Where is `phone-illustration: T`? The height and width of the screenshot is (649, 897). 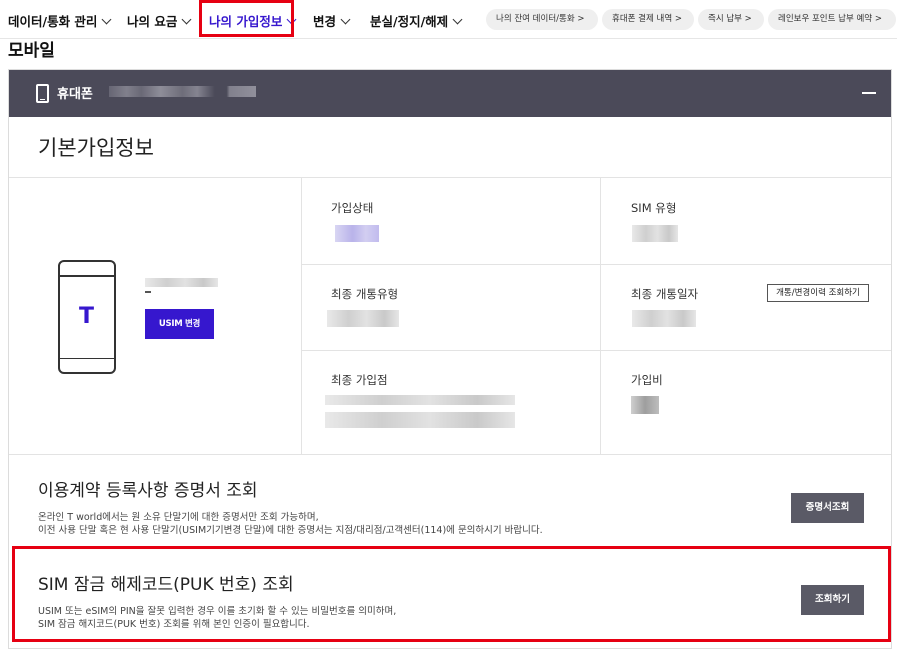 phone-illustration: T is located at coordinates (87, 317).